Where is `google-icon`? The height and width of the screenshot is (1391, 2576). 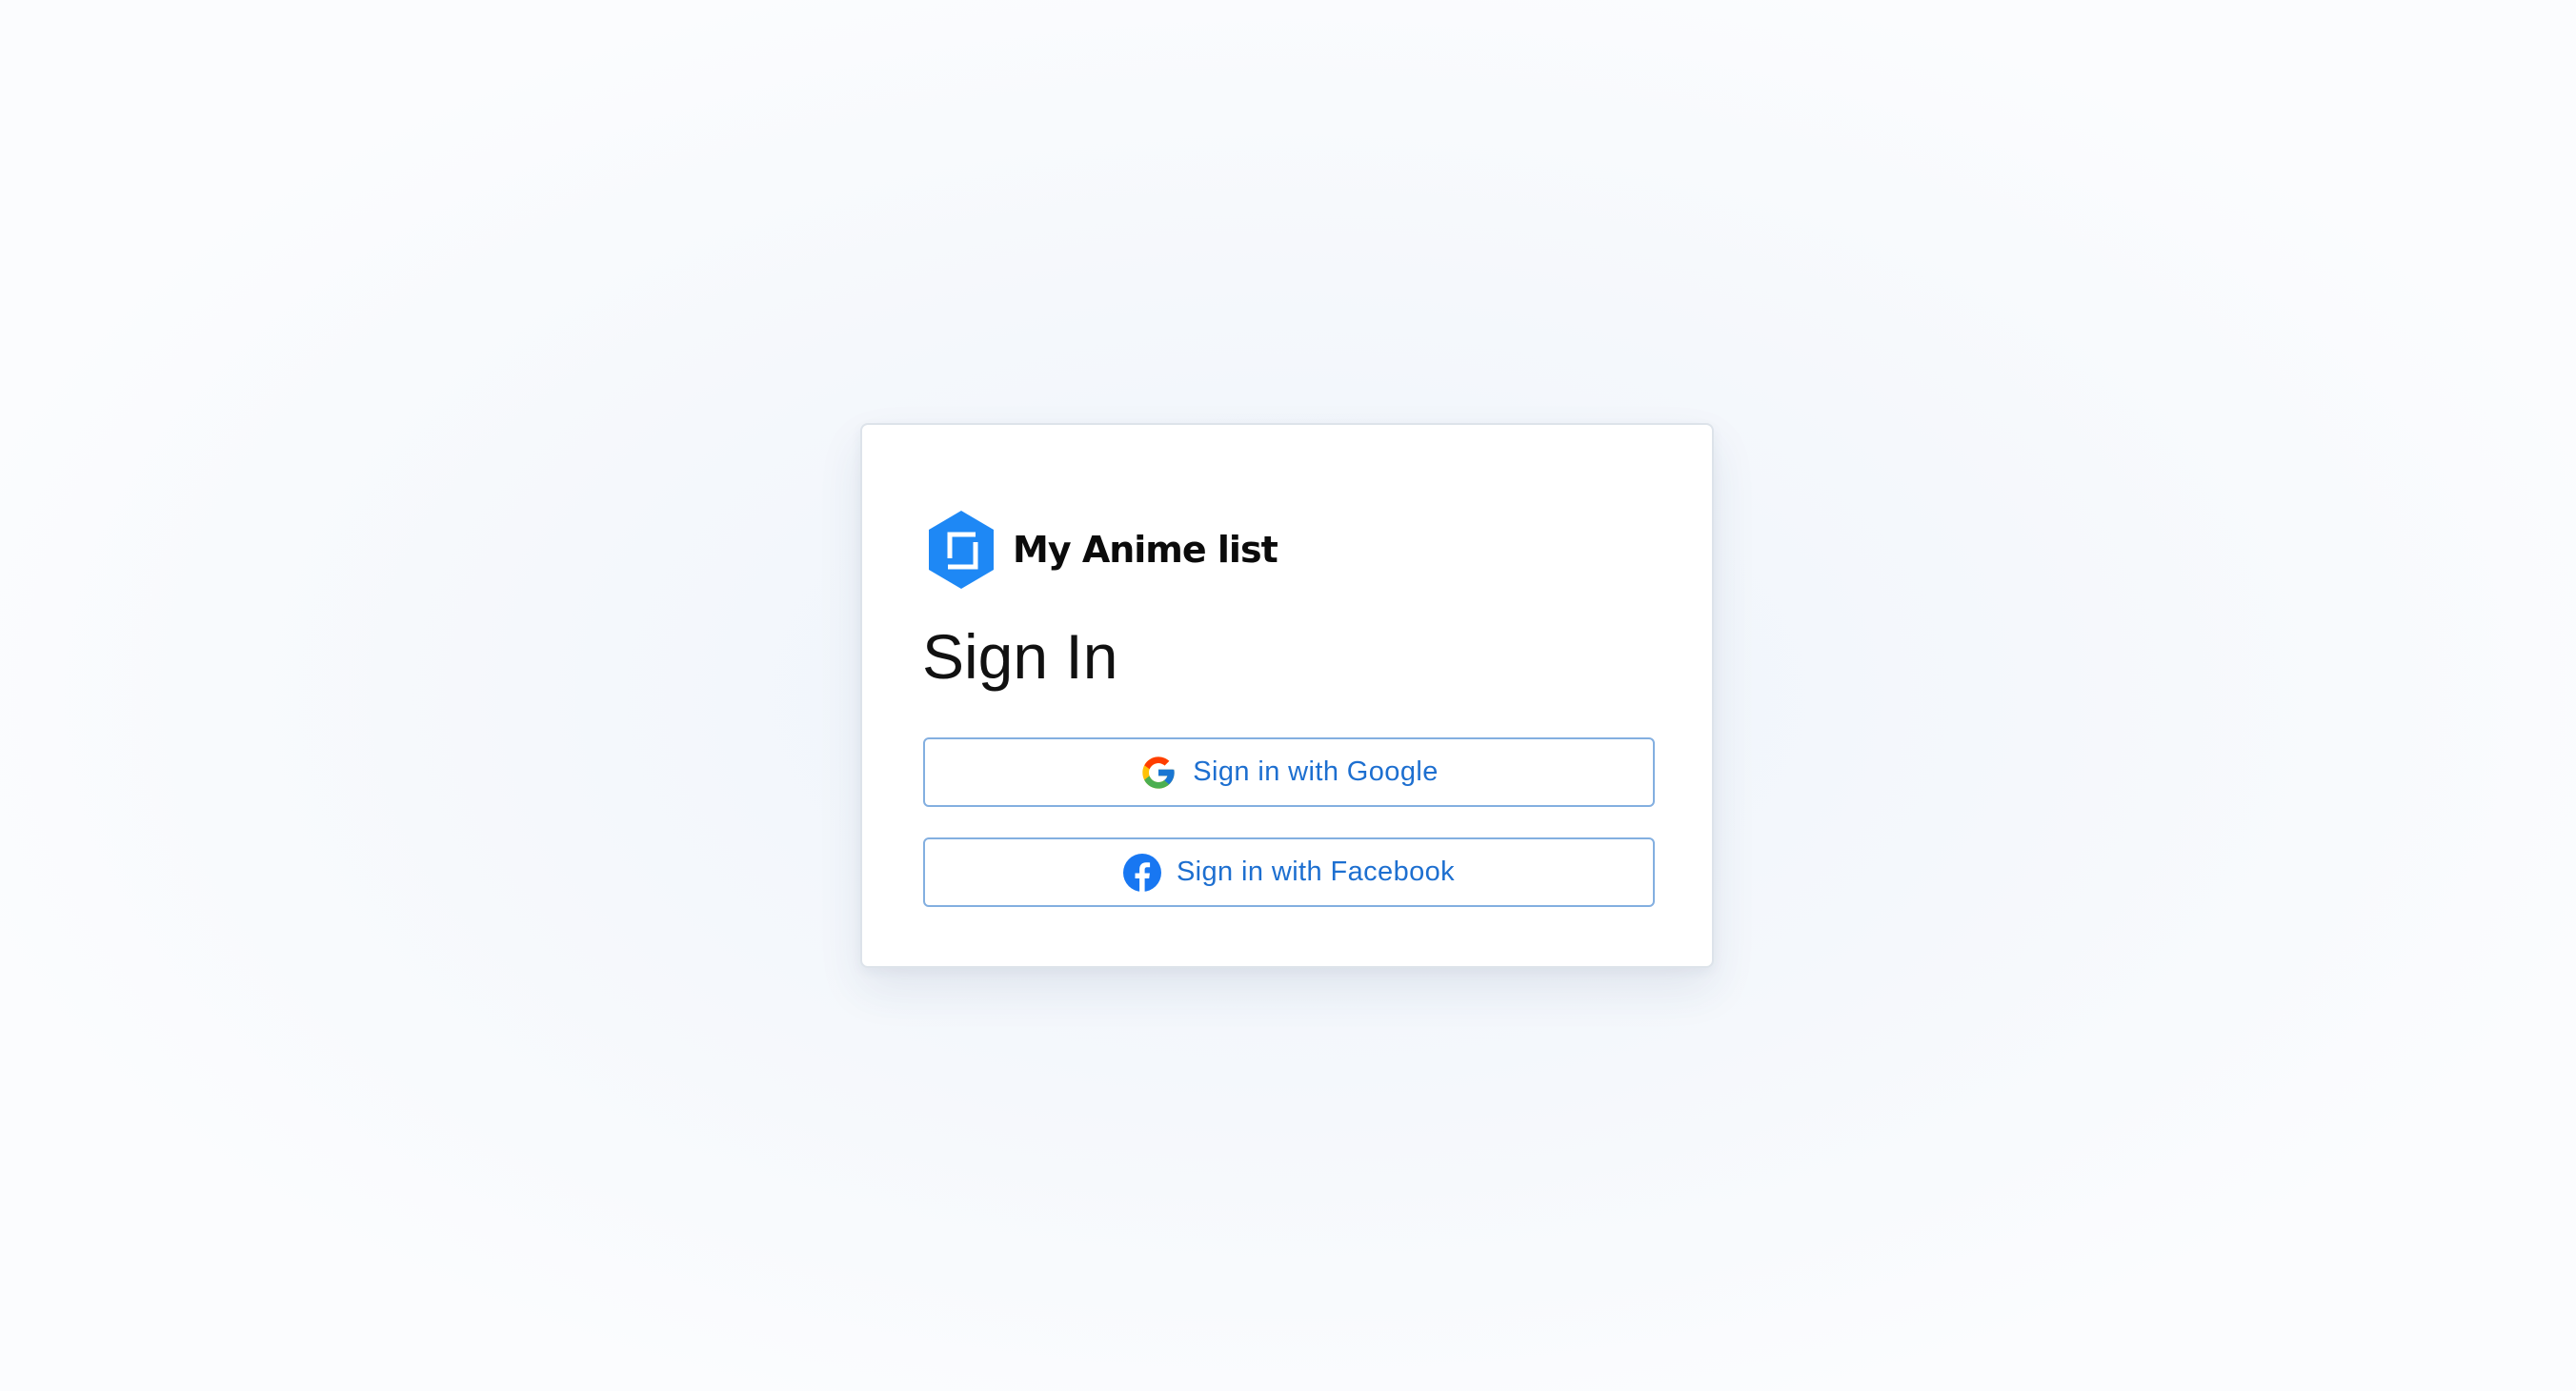 google-icon is located at coordinates (1158, 772).